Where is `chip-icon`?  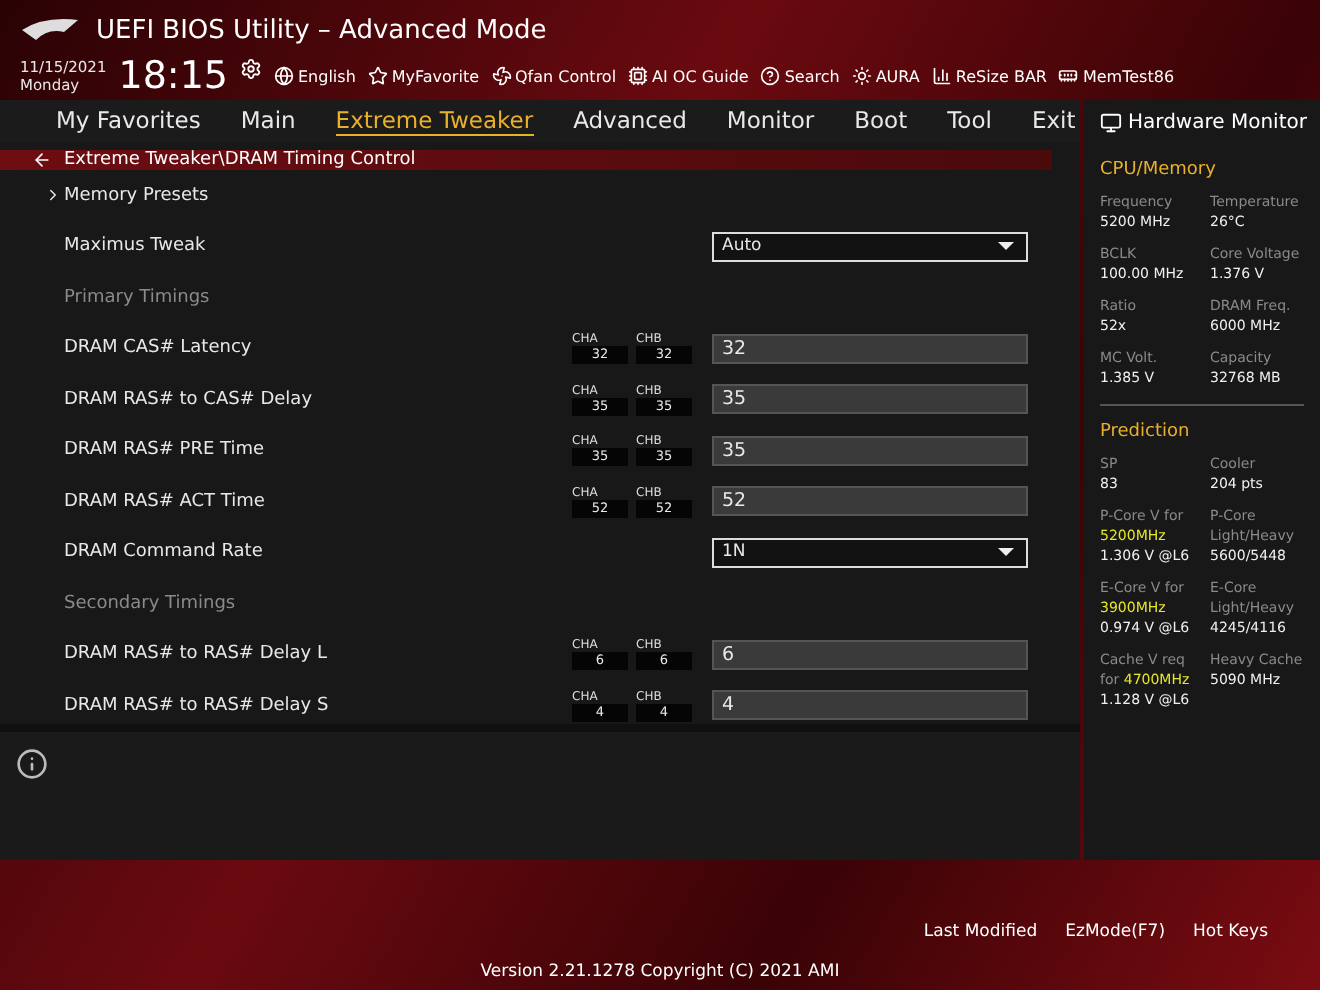
chip-icon is located at coordinates (638, 76).